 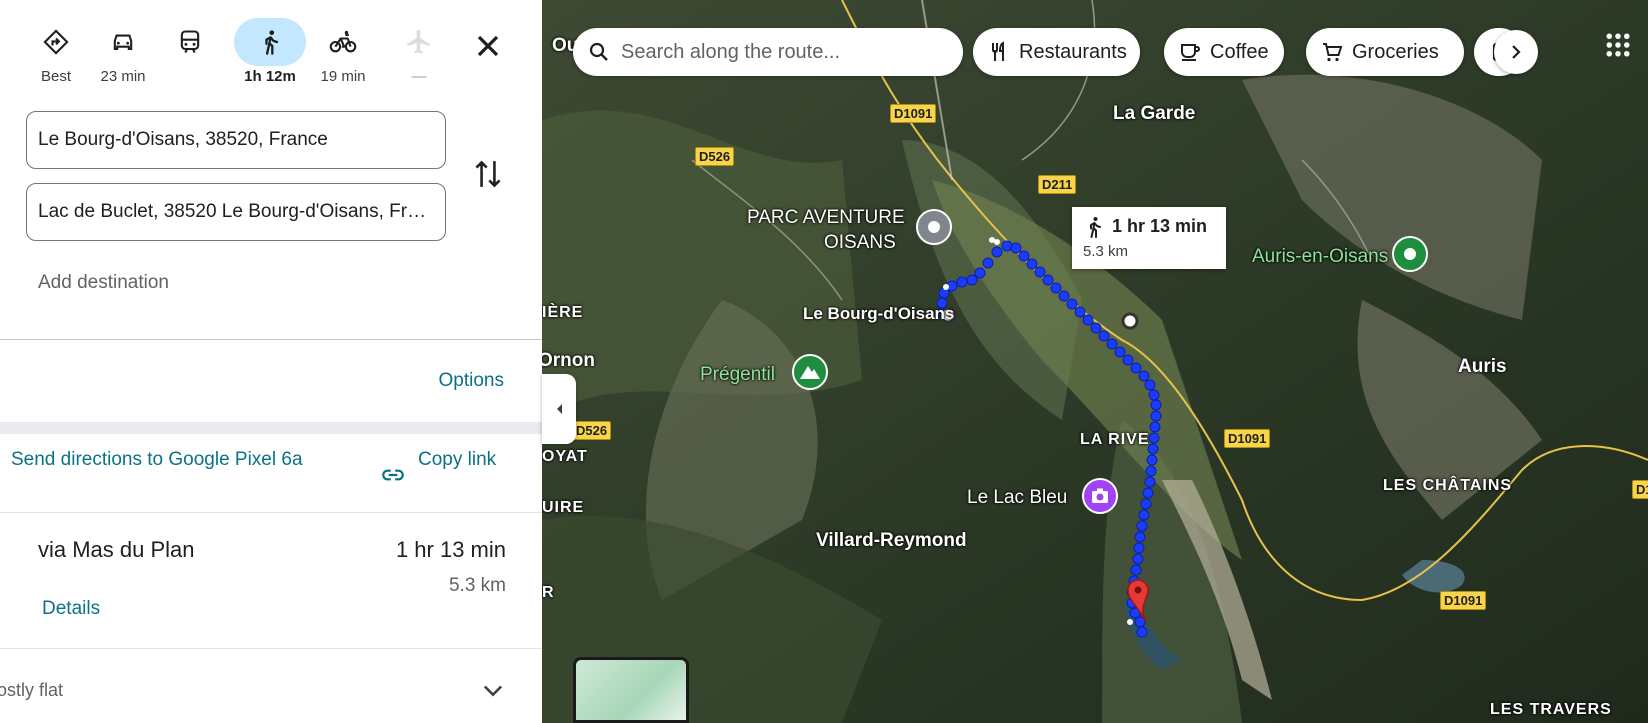 What do you see at coordinates (1482, 367) in the screenshot?
I see `place-label: Auris` at bounding box center [1482, 367].